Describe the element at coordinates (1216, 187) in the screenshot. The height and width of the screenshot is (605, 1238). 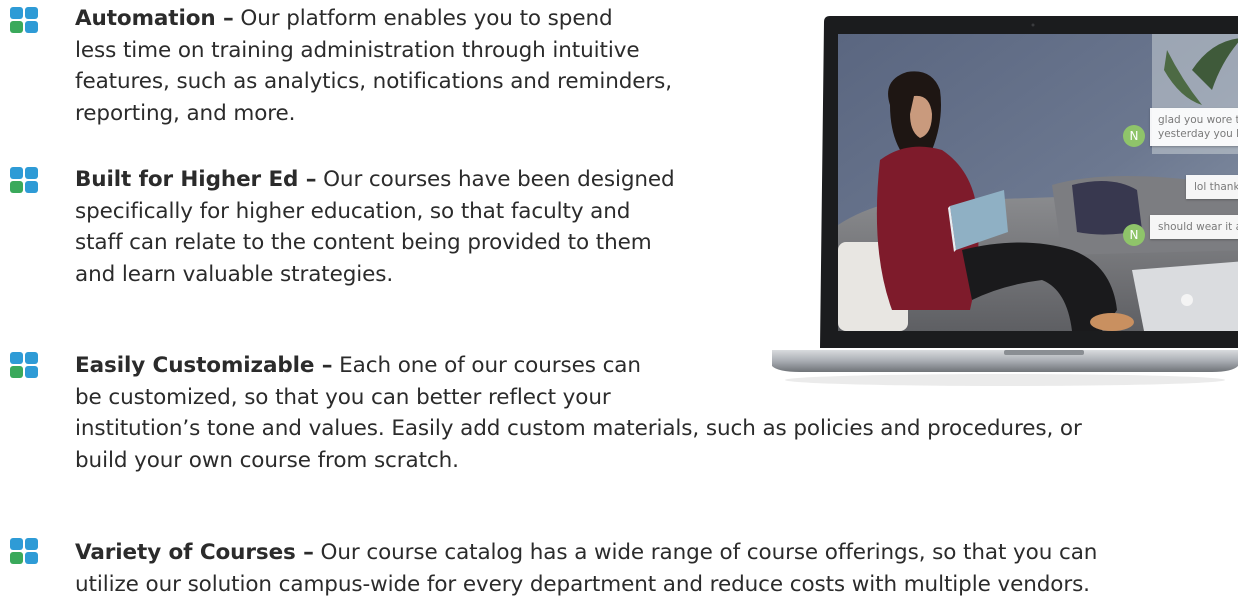
I see `chat-line: lol thank` at that location.